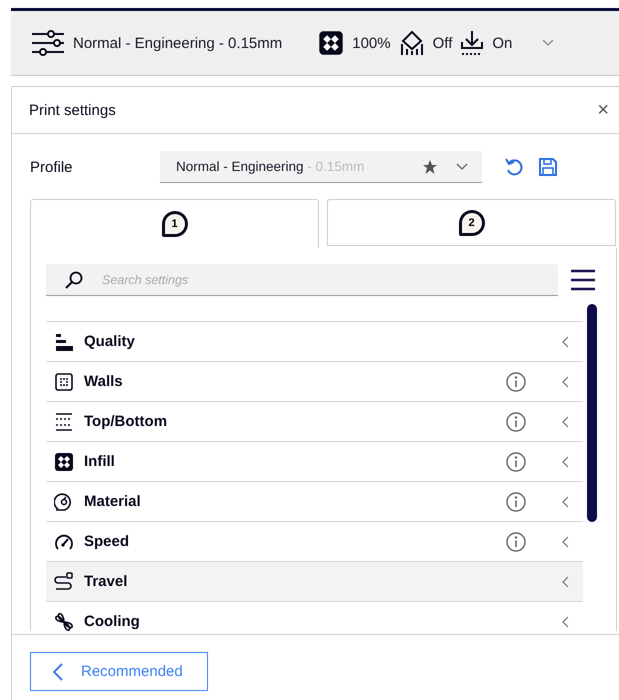 The width and height of the screenshot is (619, 700). Describe the element at coordinates (502, 43) in the screenshot. I see `adhesion-value: On` at that location.